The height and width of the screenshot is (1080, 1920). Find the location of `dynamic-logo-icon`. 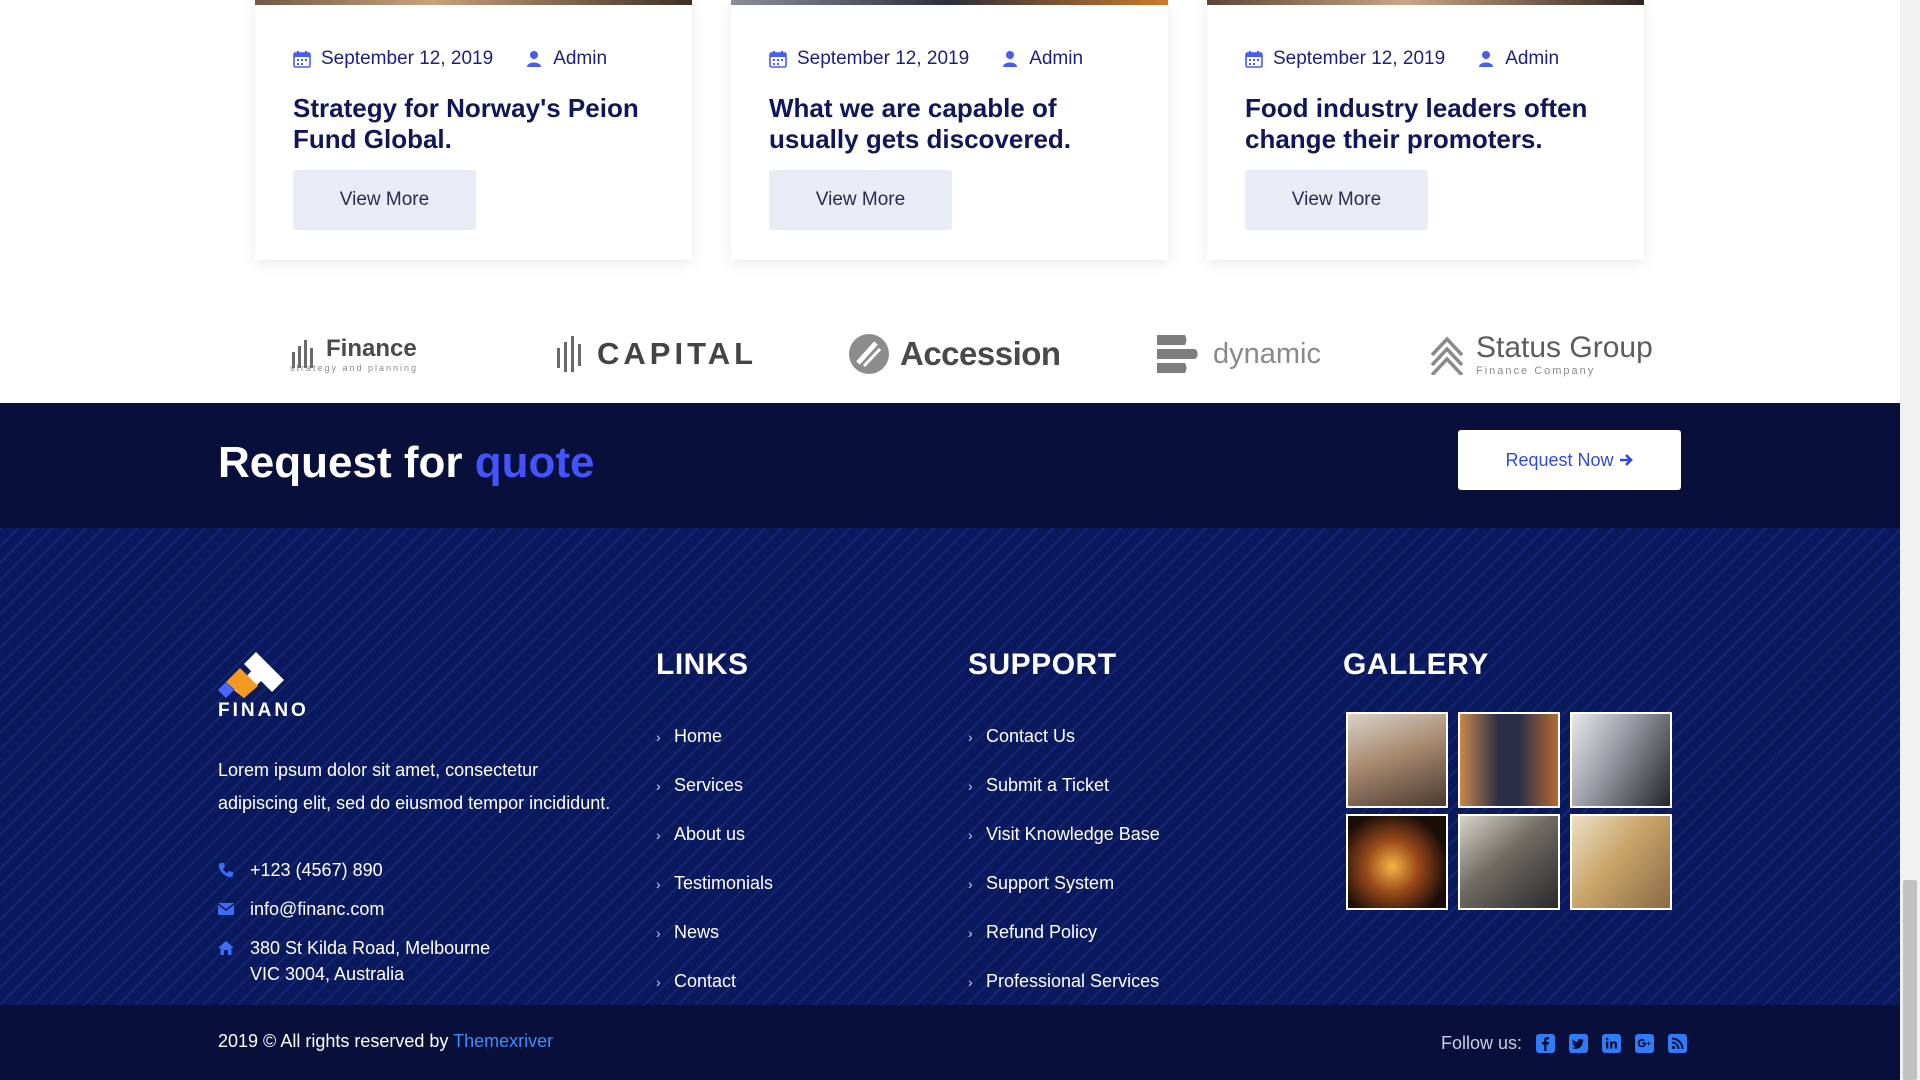

dynamic-logo-icon is located at coordinates (1177, 354).